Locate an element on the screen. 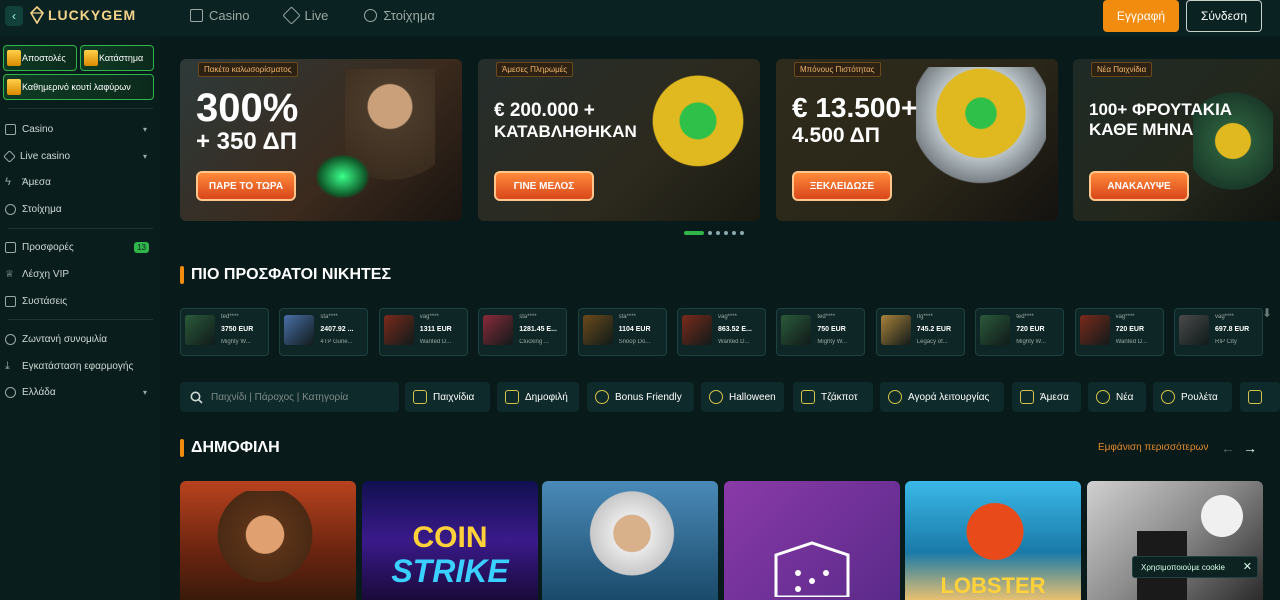  globe-icon is located at coordinates (10, 392).